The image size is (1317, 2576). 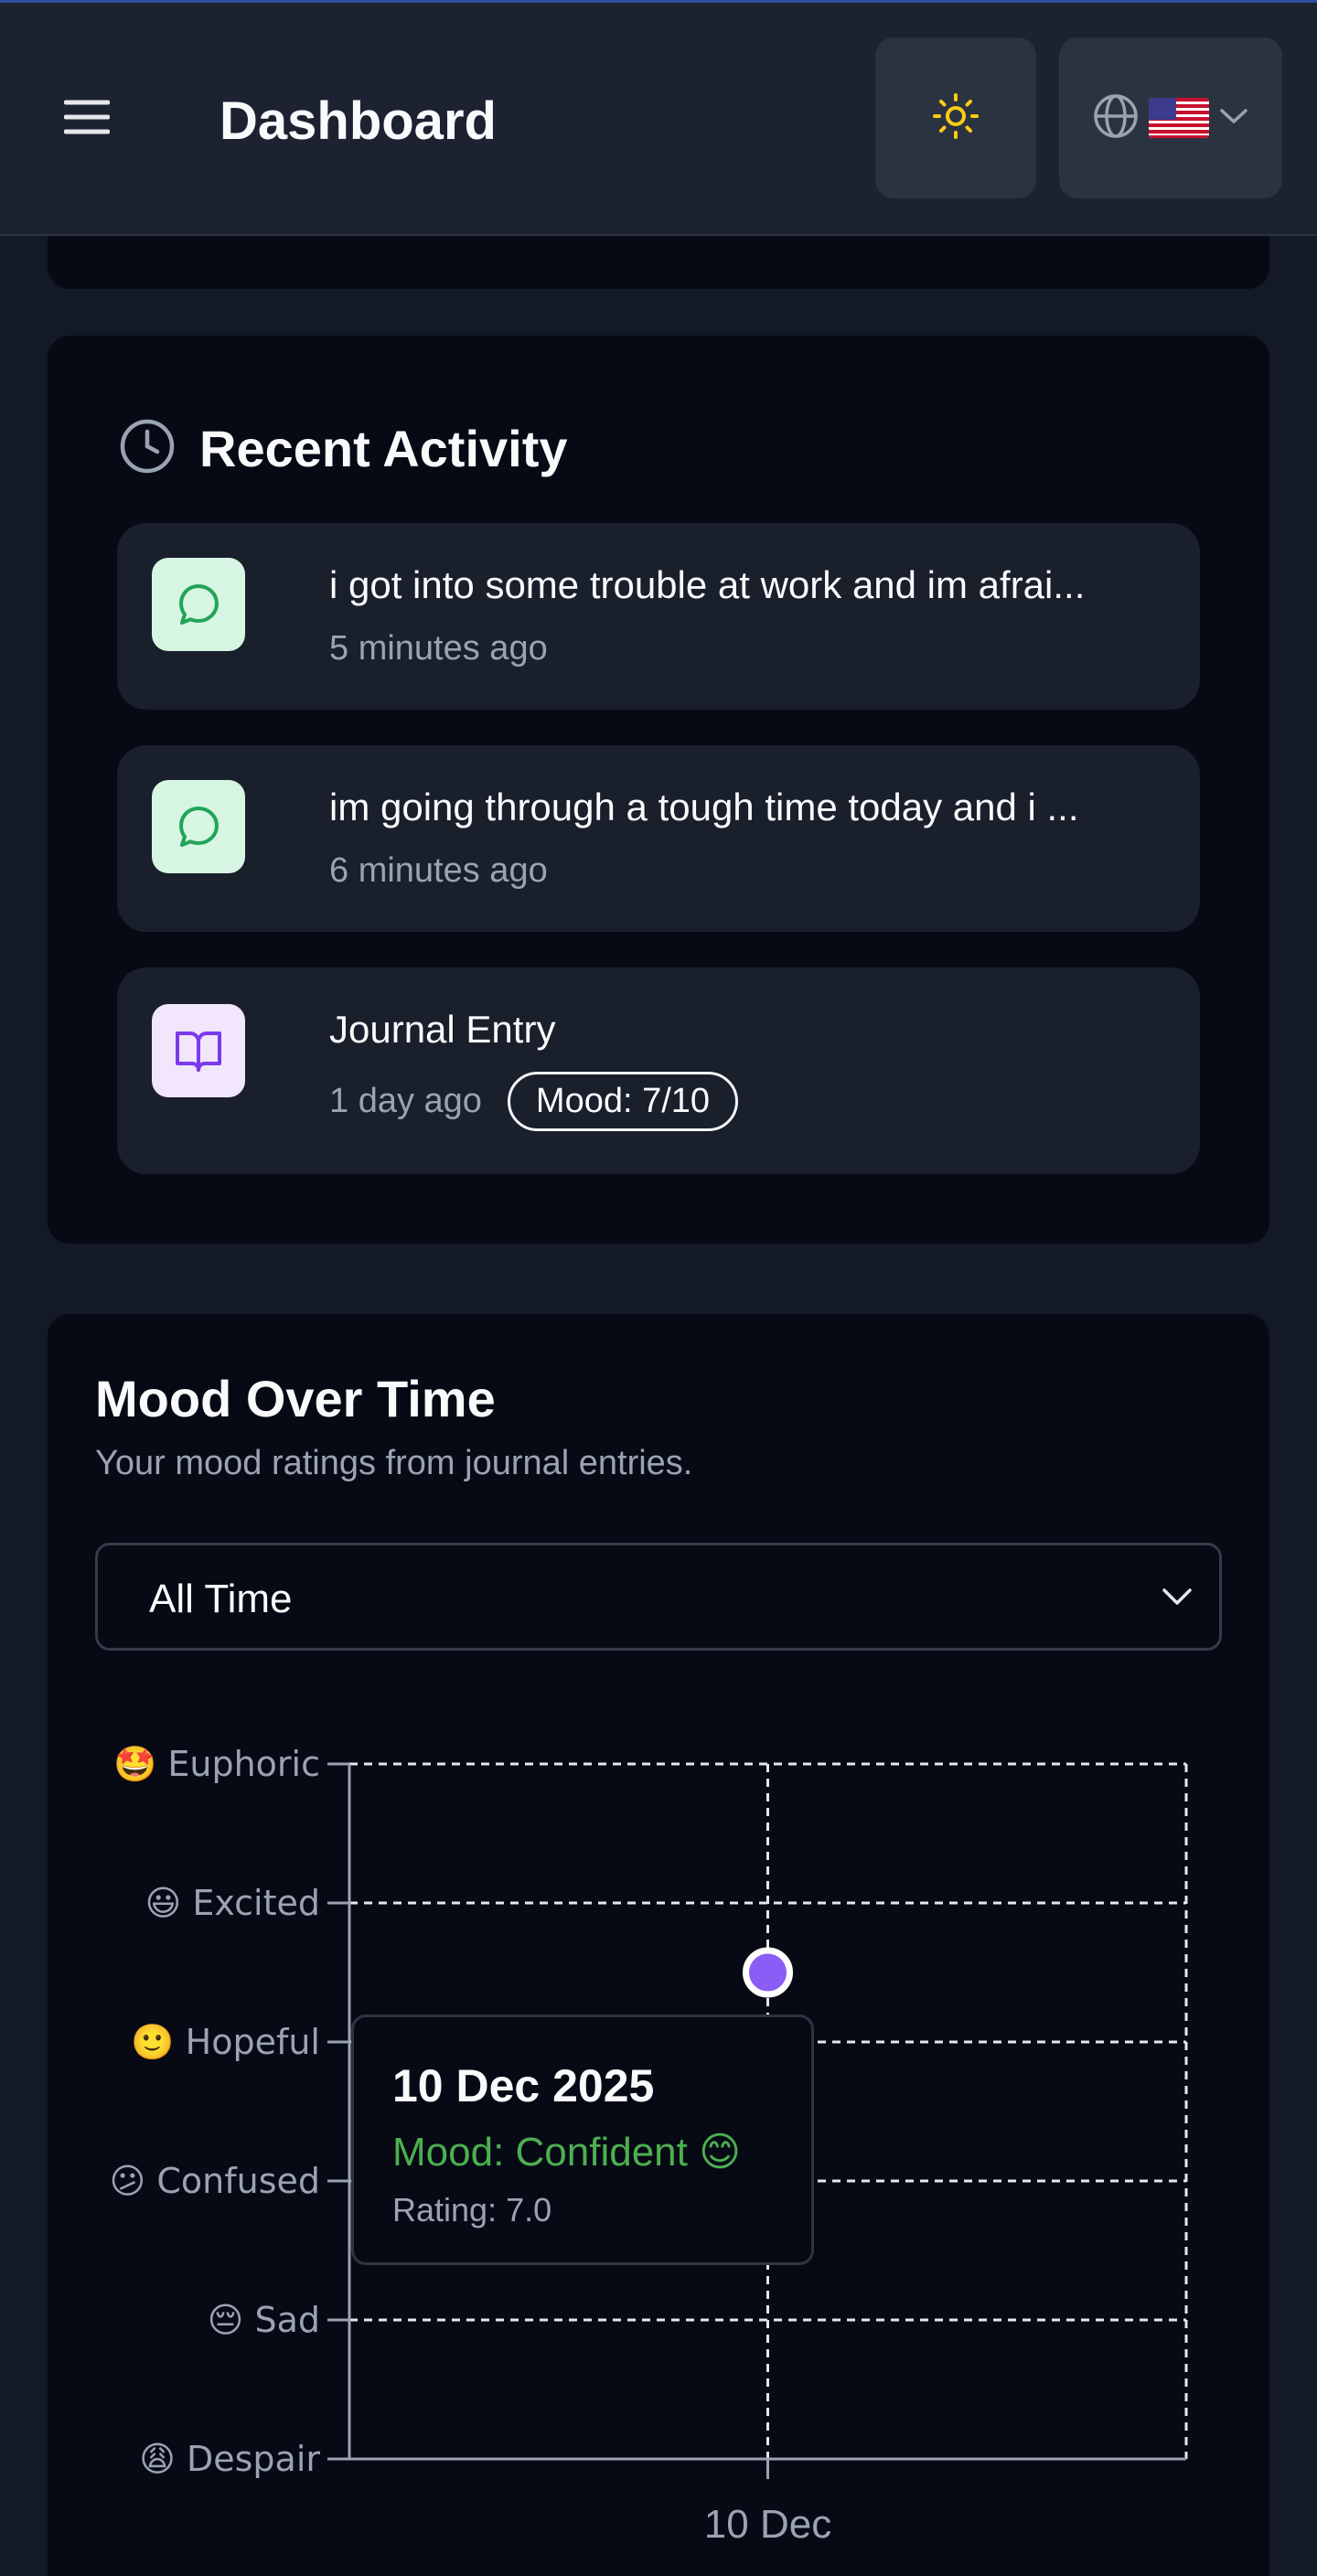 What do you see at coordinates (1233, 118) in the screenshot?
I see `chevron-down-icon` at bounding box center [1233, 118].